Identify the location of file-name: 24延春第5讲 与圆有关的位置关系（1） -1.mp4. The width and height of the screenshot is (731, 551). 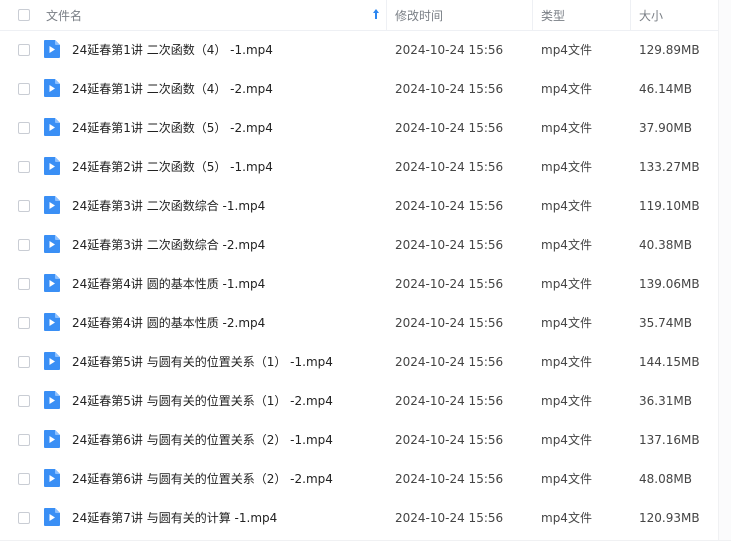
(202, 361).